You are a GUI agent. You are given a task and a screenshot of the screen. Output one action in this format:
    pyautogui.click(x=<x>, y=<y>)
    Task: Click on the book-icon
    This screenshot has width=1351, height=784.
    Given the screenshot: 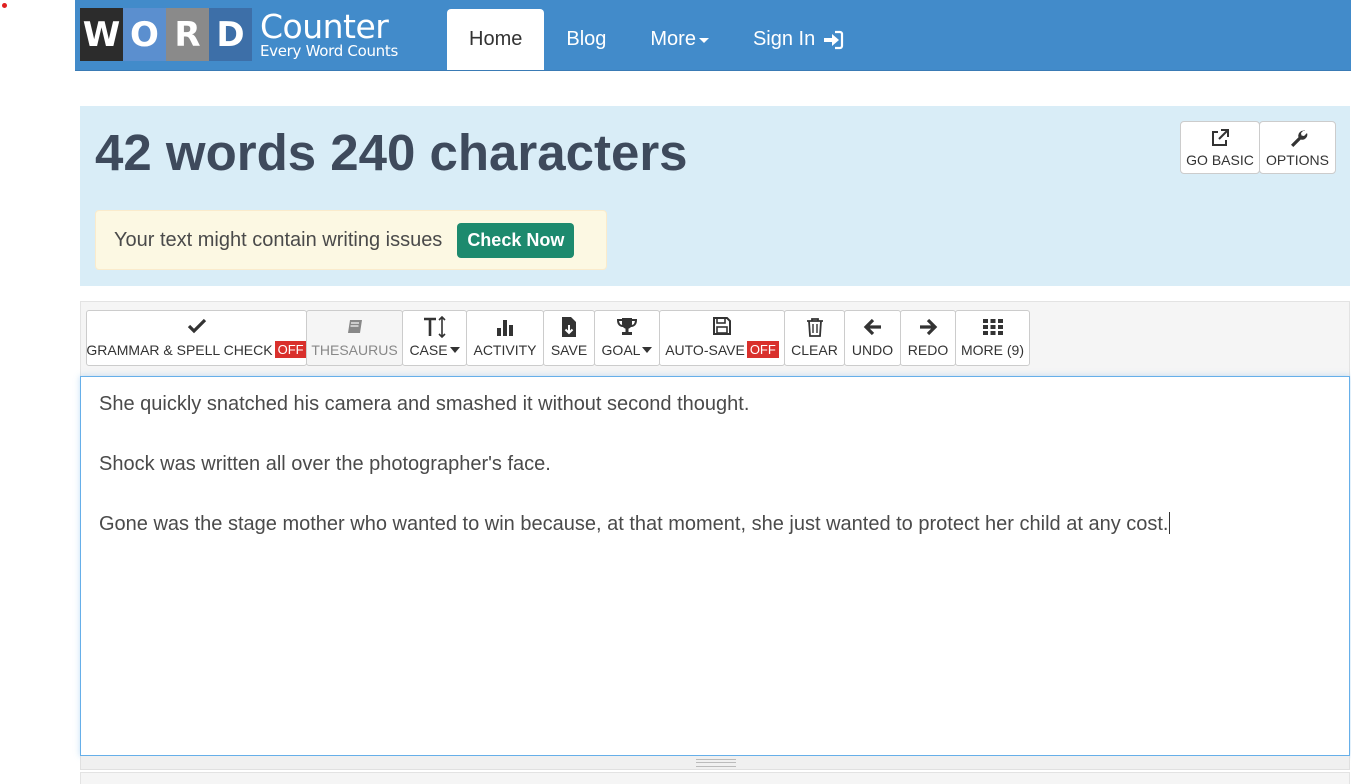 What is the action you would take?
    pyautogui.click(x=354, y=326)
    